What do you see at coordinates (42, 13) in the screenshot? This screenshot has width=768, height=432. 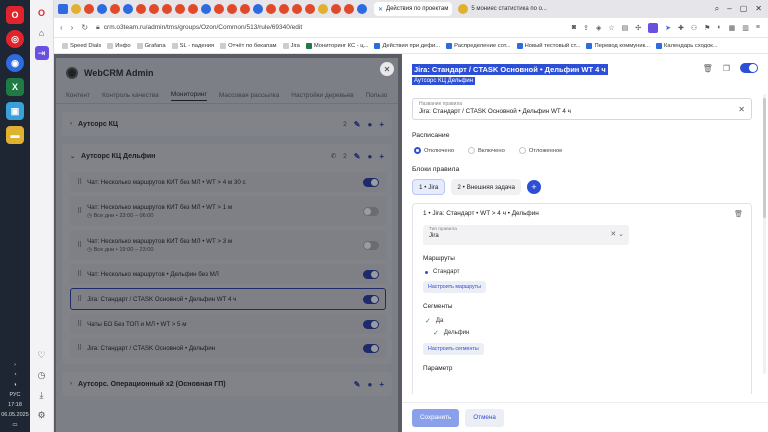 I see `opera-logo-icon: O` at bounding box center [42, 13].